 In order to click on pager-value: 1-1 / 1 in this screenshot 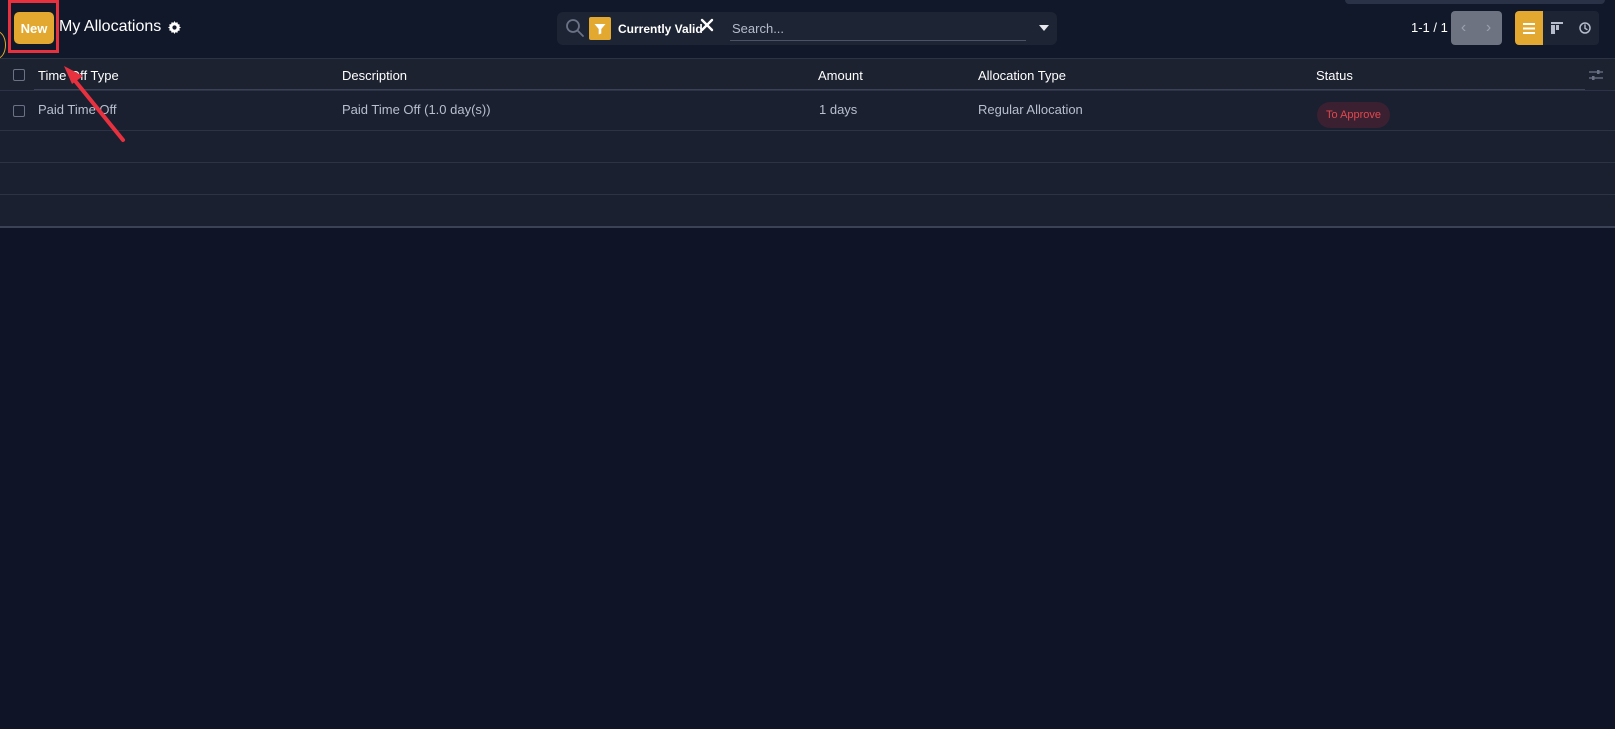, I will do `click(1429, 27)`.